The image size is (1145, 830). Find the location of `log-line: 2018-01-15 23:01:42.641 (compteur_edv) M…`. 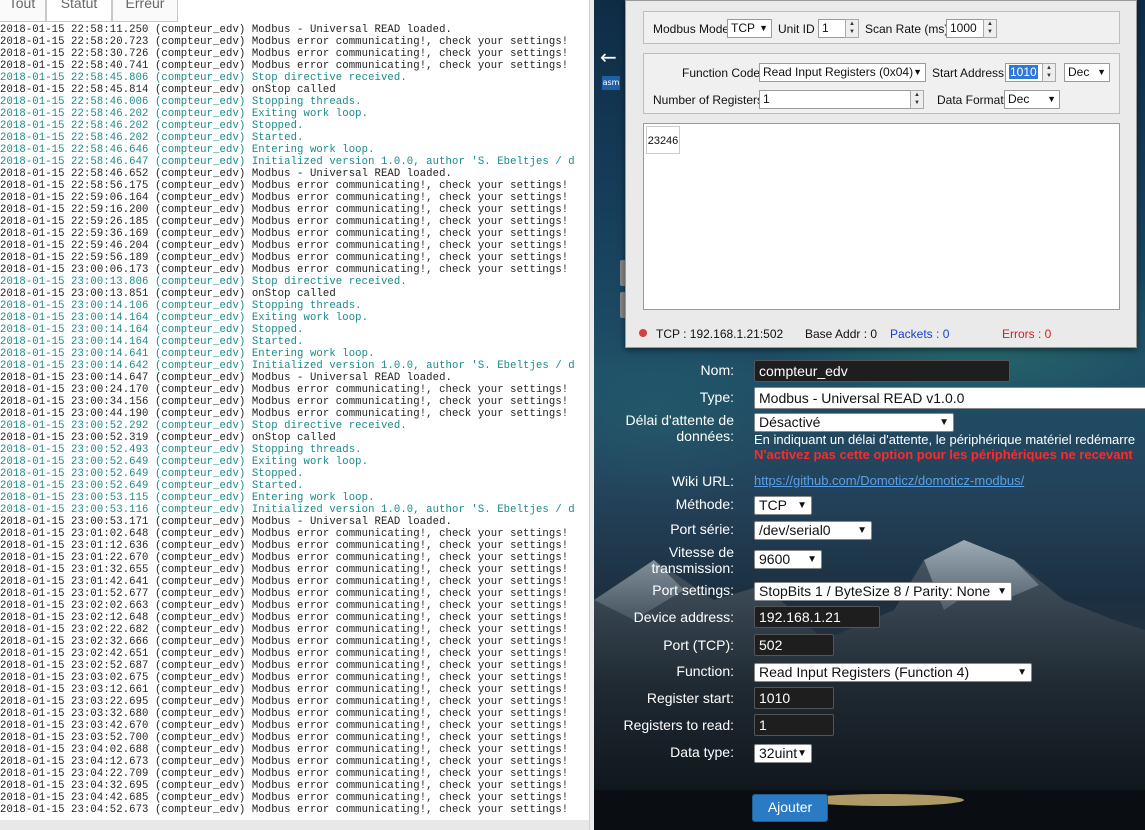

log-line: 2018-01-15 23:01:42.641 (compteur_edv) M… is located at coordinates (284, 582).